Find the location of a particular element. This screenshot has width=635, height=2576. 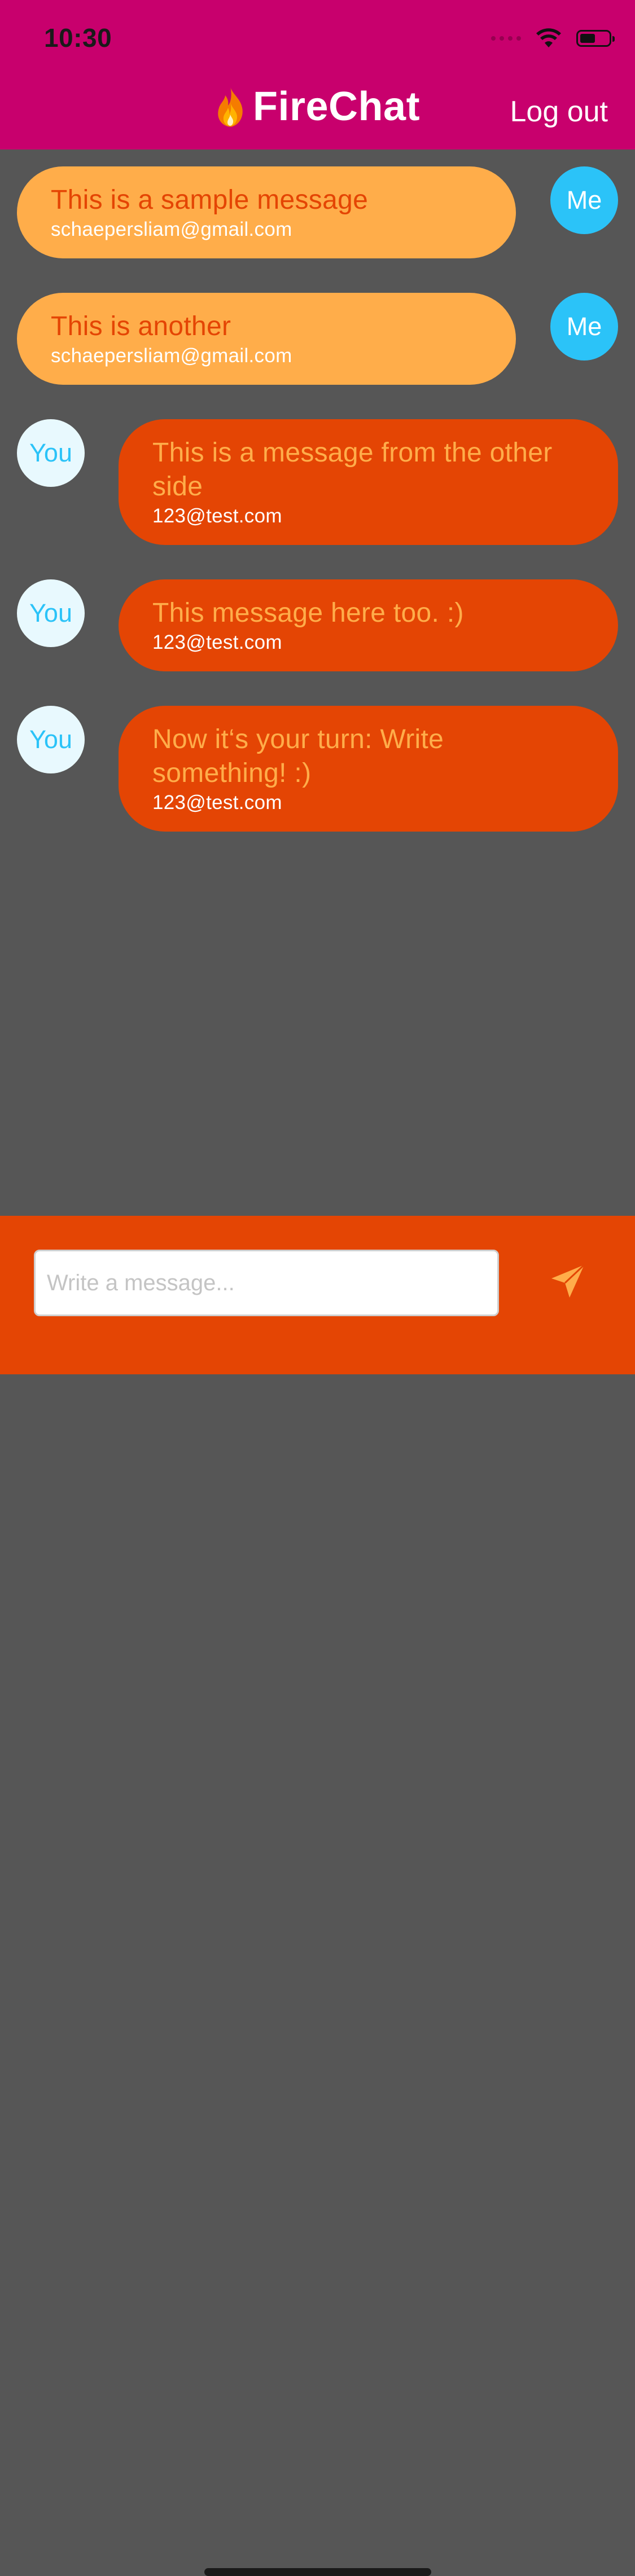

send-button is located at coordinates (568, 1281).